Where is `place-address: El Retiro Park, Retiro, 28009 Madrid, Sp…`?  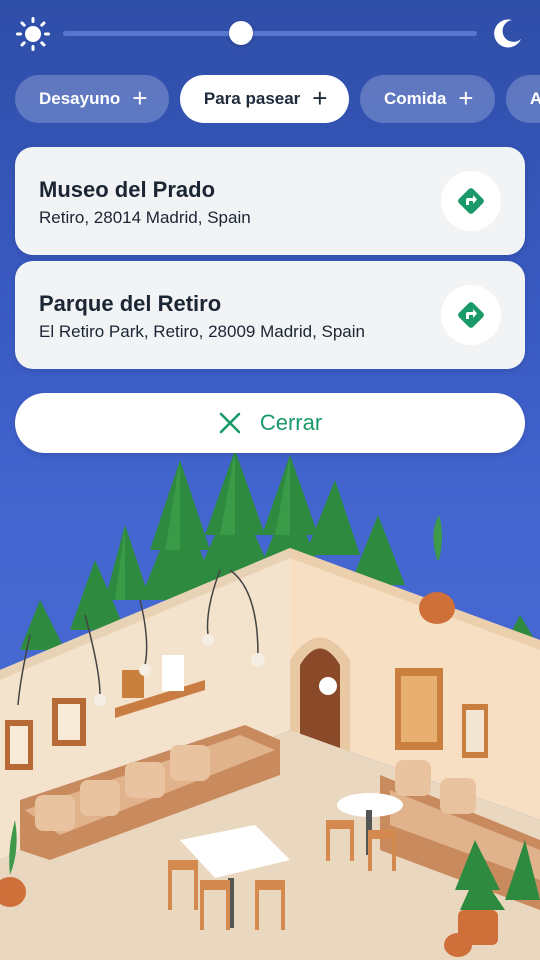 place-address: El Retiro Park, Retiro, 28009 Madrid, Sp… is located at coordinates (202, 331).